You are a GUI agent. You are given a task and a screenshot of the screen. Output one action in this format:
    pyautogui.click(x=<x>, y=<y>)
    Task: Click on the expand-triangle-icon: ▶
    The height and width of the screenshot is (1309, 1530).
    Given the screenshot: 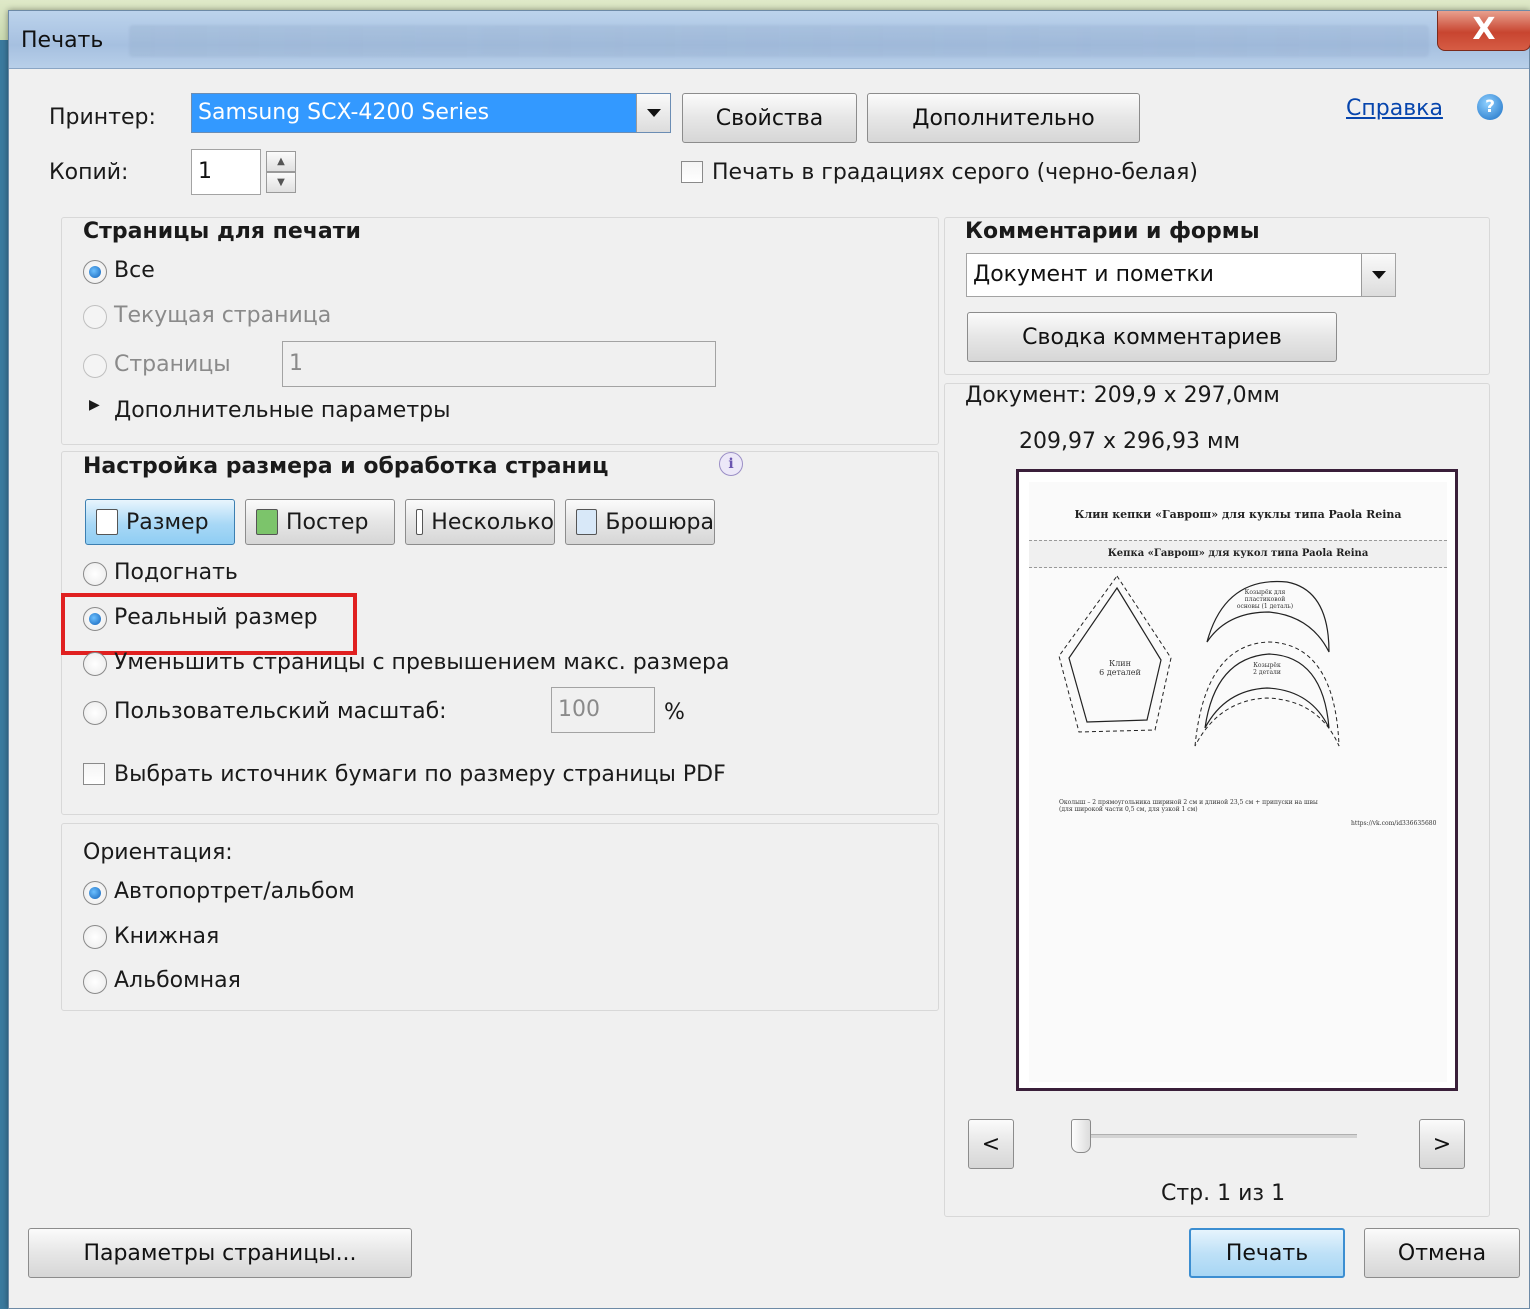 What is the action you would take?
    pyautogui.click(x=94, y=405)
    